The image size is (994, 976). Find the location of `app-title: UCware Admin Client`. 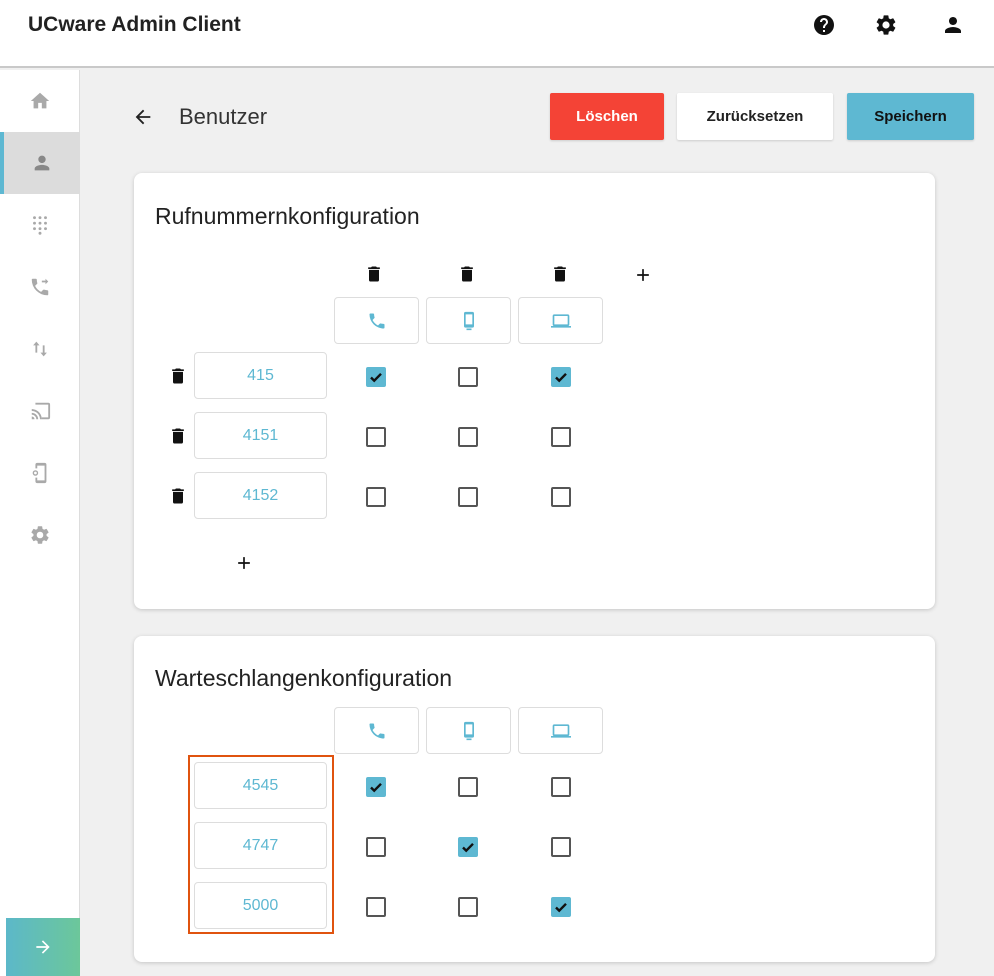

app-title: UCware Admin Client is located at coordinates (134, 24).